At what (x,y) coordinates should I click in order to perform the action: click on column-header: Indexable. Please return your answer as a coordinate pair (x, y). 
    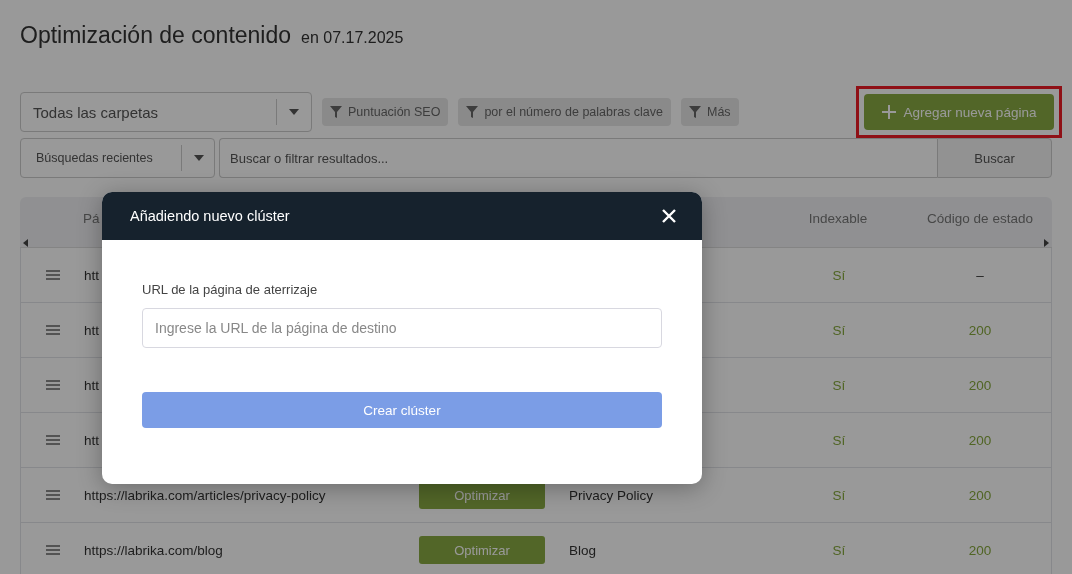
    Looking at the image, I should click on (838, 218).